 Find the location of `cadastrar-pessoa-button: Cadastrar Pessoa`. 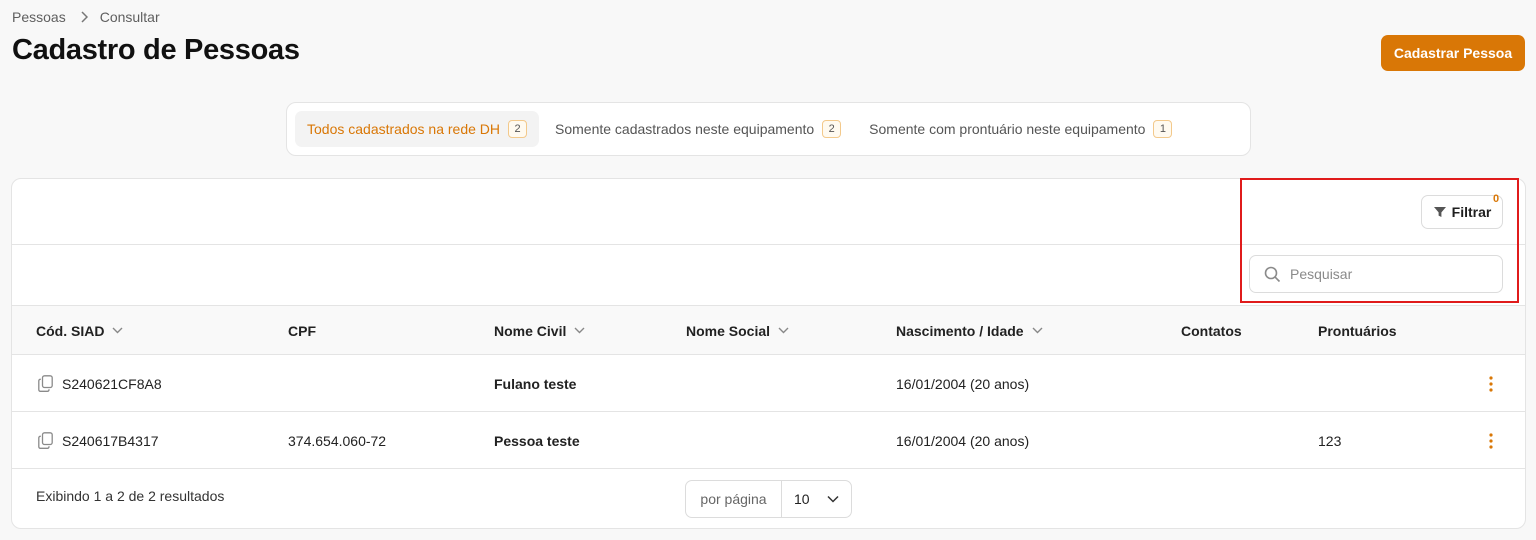

cadastrar-pessoa-button: Cadastrar Pessoa is located at coordinates (1453, 53).